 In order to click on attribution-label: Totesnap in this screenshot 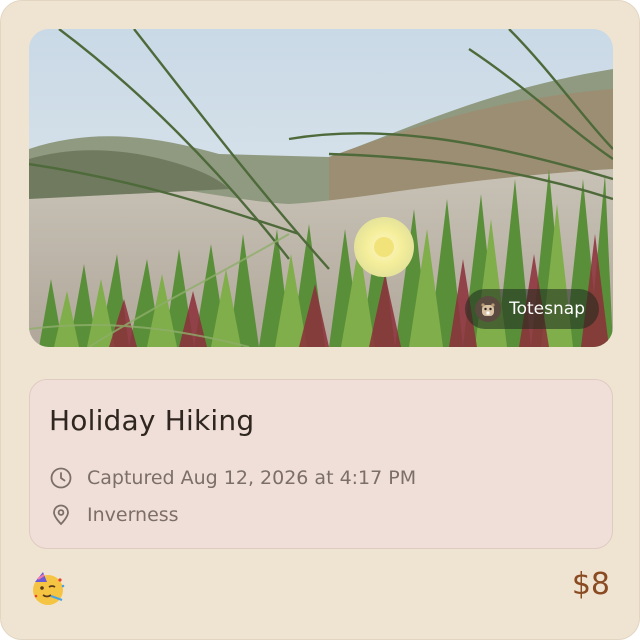, I will do `click(547, 309)`.